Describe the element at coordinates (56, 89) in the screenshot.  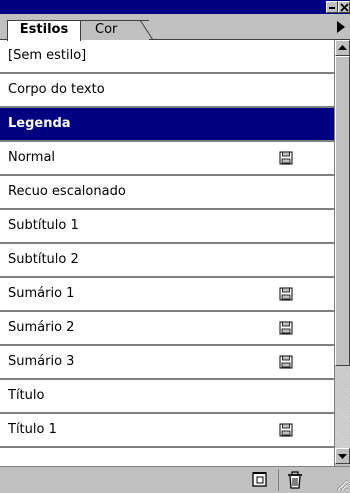
I see `style-name: Corpo do texto` at that location.